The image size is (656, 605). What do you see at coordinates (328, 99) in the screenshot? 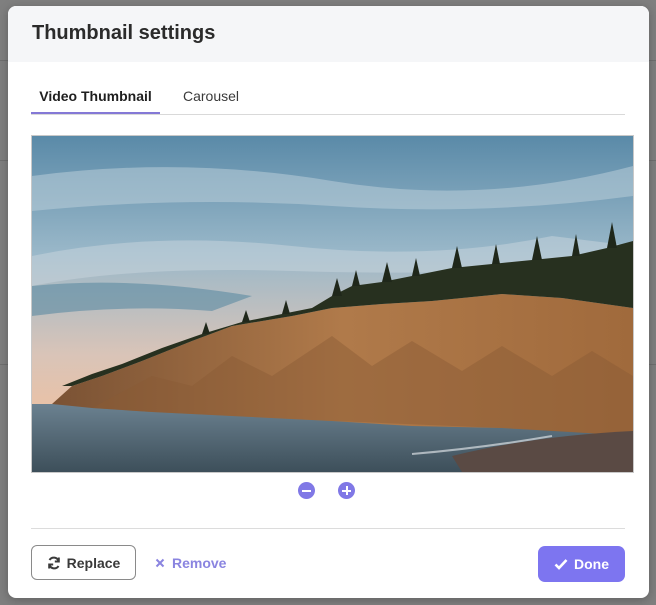
I see `tab-bar: Video Thumbnail Carousel` at bounding box center [328, 99].